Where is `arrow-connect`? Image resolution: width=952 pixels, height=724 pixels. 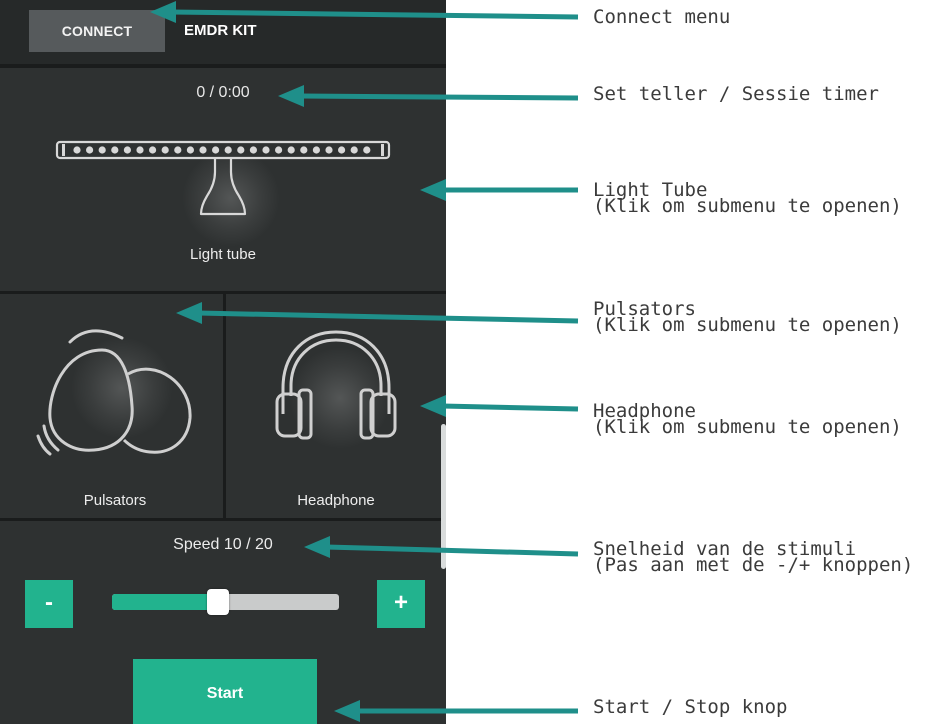
arrow-connect is located at coordinates (374, 14).